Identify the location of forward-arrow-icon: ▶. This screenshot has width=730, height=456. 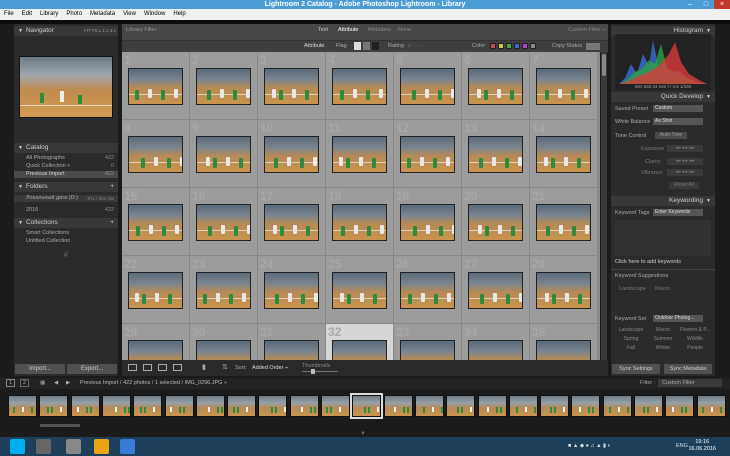
(68, 383).